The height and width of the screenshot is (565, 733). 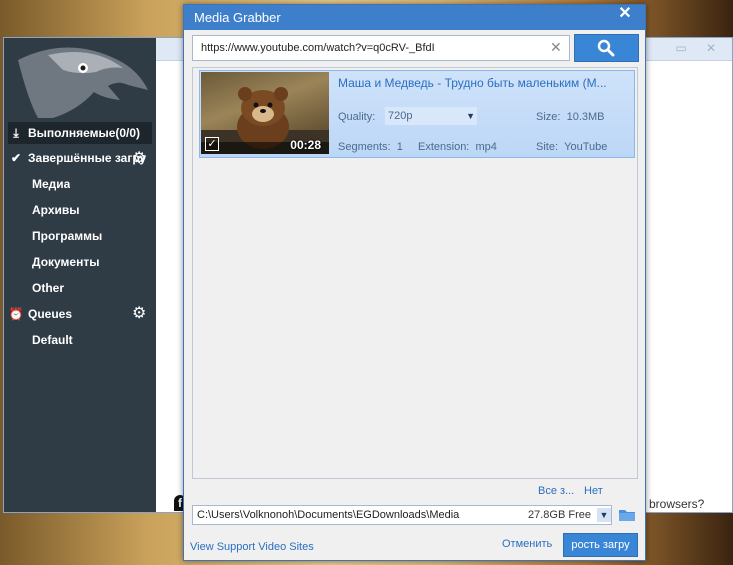 What do you see at coordinates (40, 314) in the screenshot?
I see `sidebar-item-queues: ⏰ Queues` at bounding box center [40, 314].